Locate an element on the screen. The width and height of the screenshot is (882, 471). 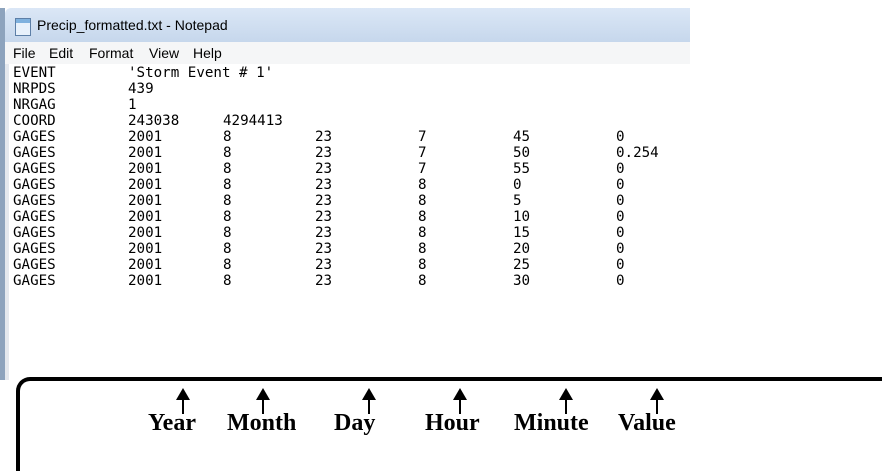
line-value: 1 is located at coordinates (132, 105).